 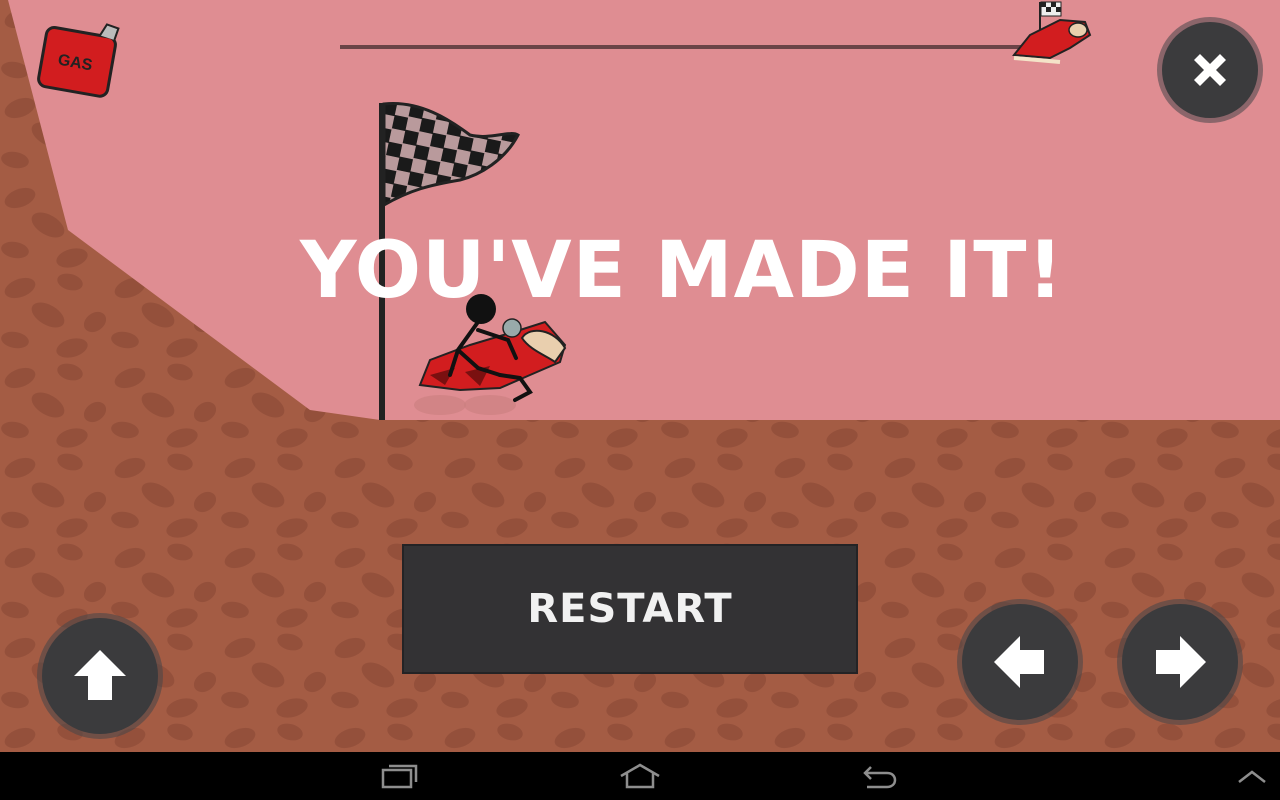 I want to click on back-icon, so click(x=880, y=777).